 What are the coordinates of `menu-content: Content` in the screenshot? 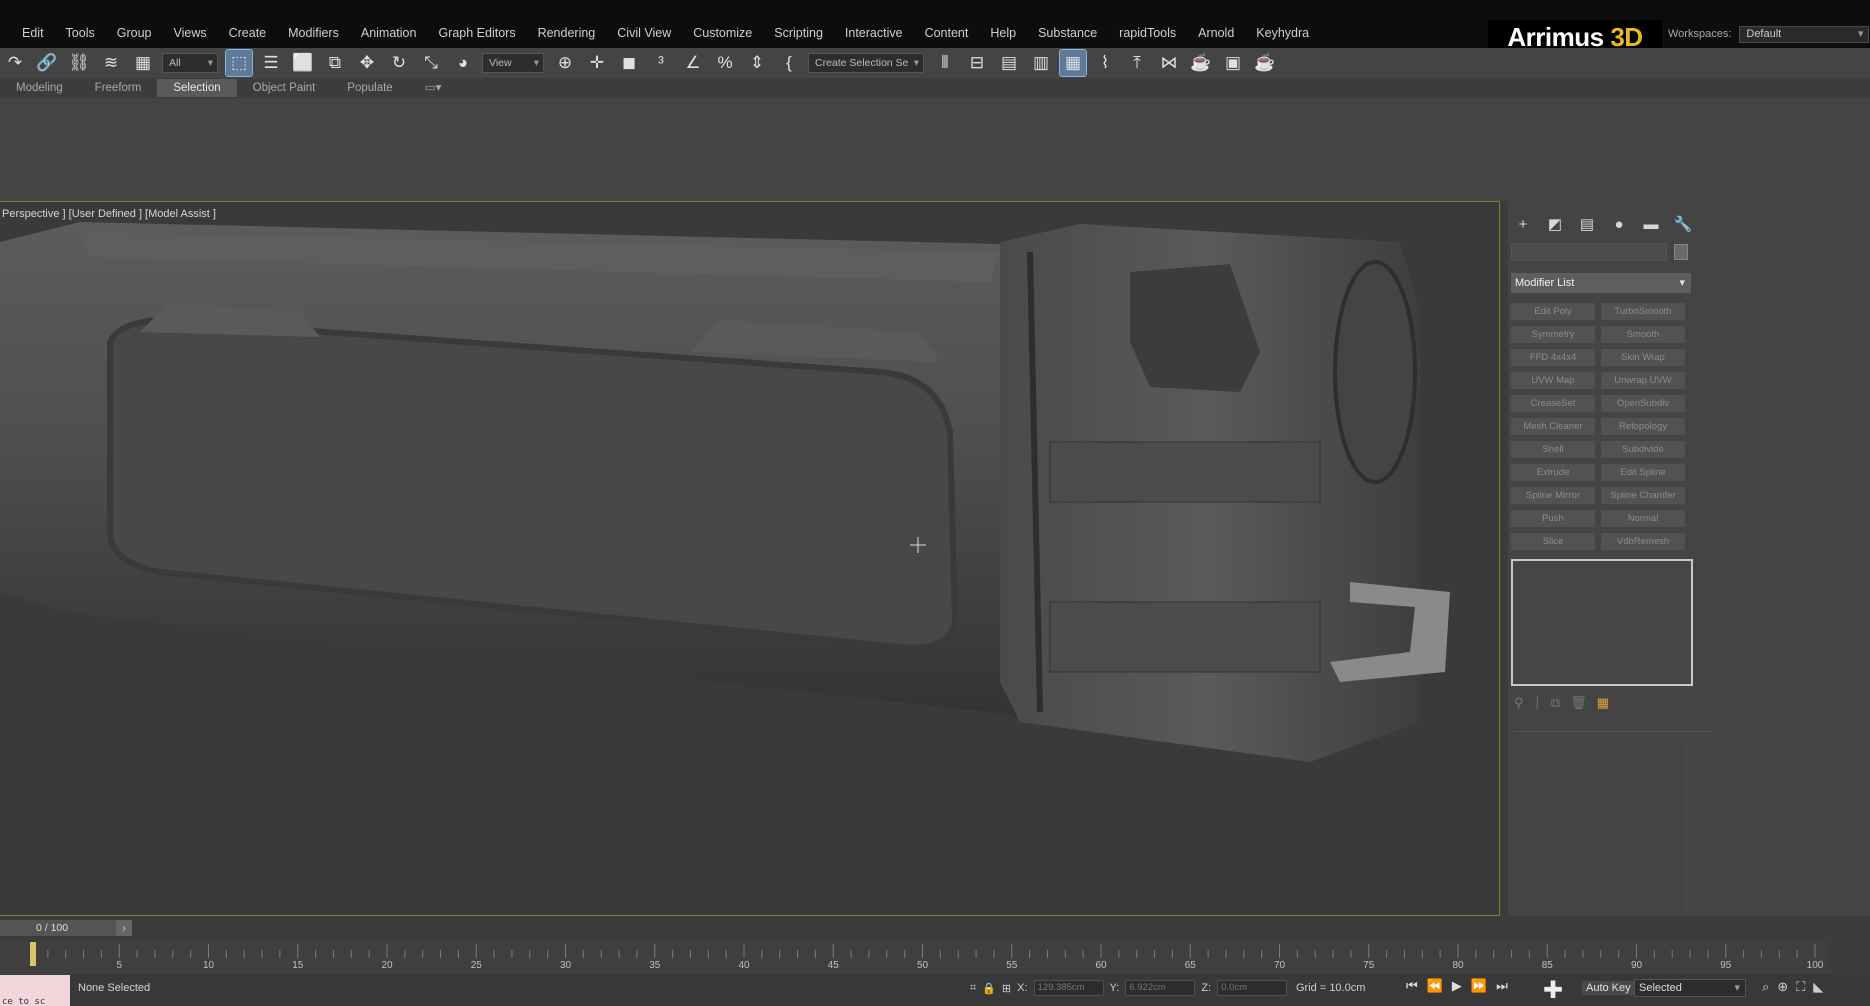 It's located at (947, 33).